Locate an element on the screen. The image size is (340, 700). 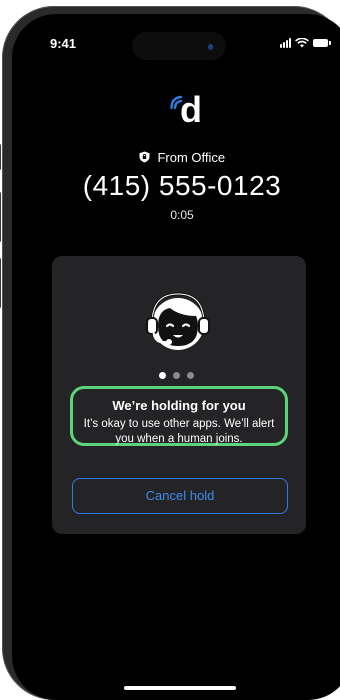
shield-lock-icon is located at coordinates (144, 157).